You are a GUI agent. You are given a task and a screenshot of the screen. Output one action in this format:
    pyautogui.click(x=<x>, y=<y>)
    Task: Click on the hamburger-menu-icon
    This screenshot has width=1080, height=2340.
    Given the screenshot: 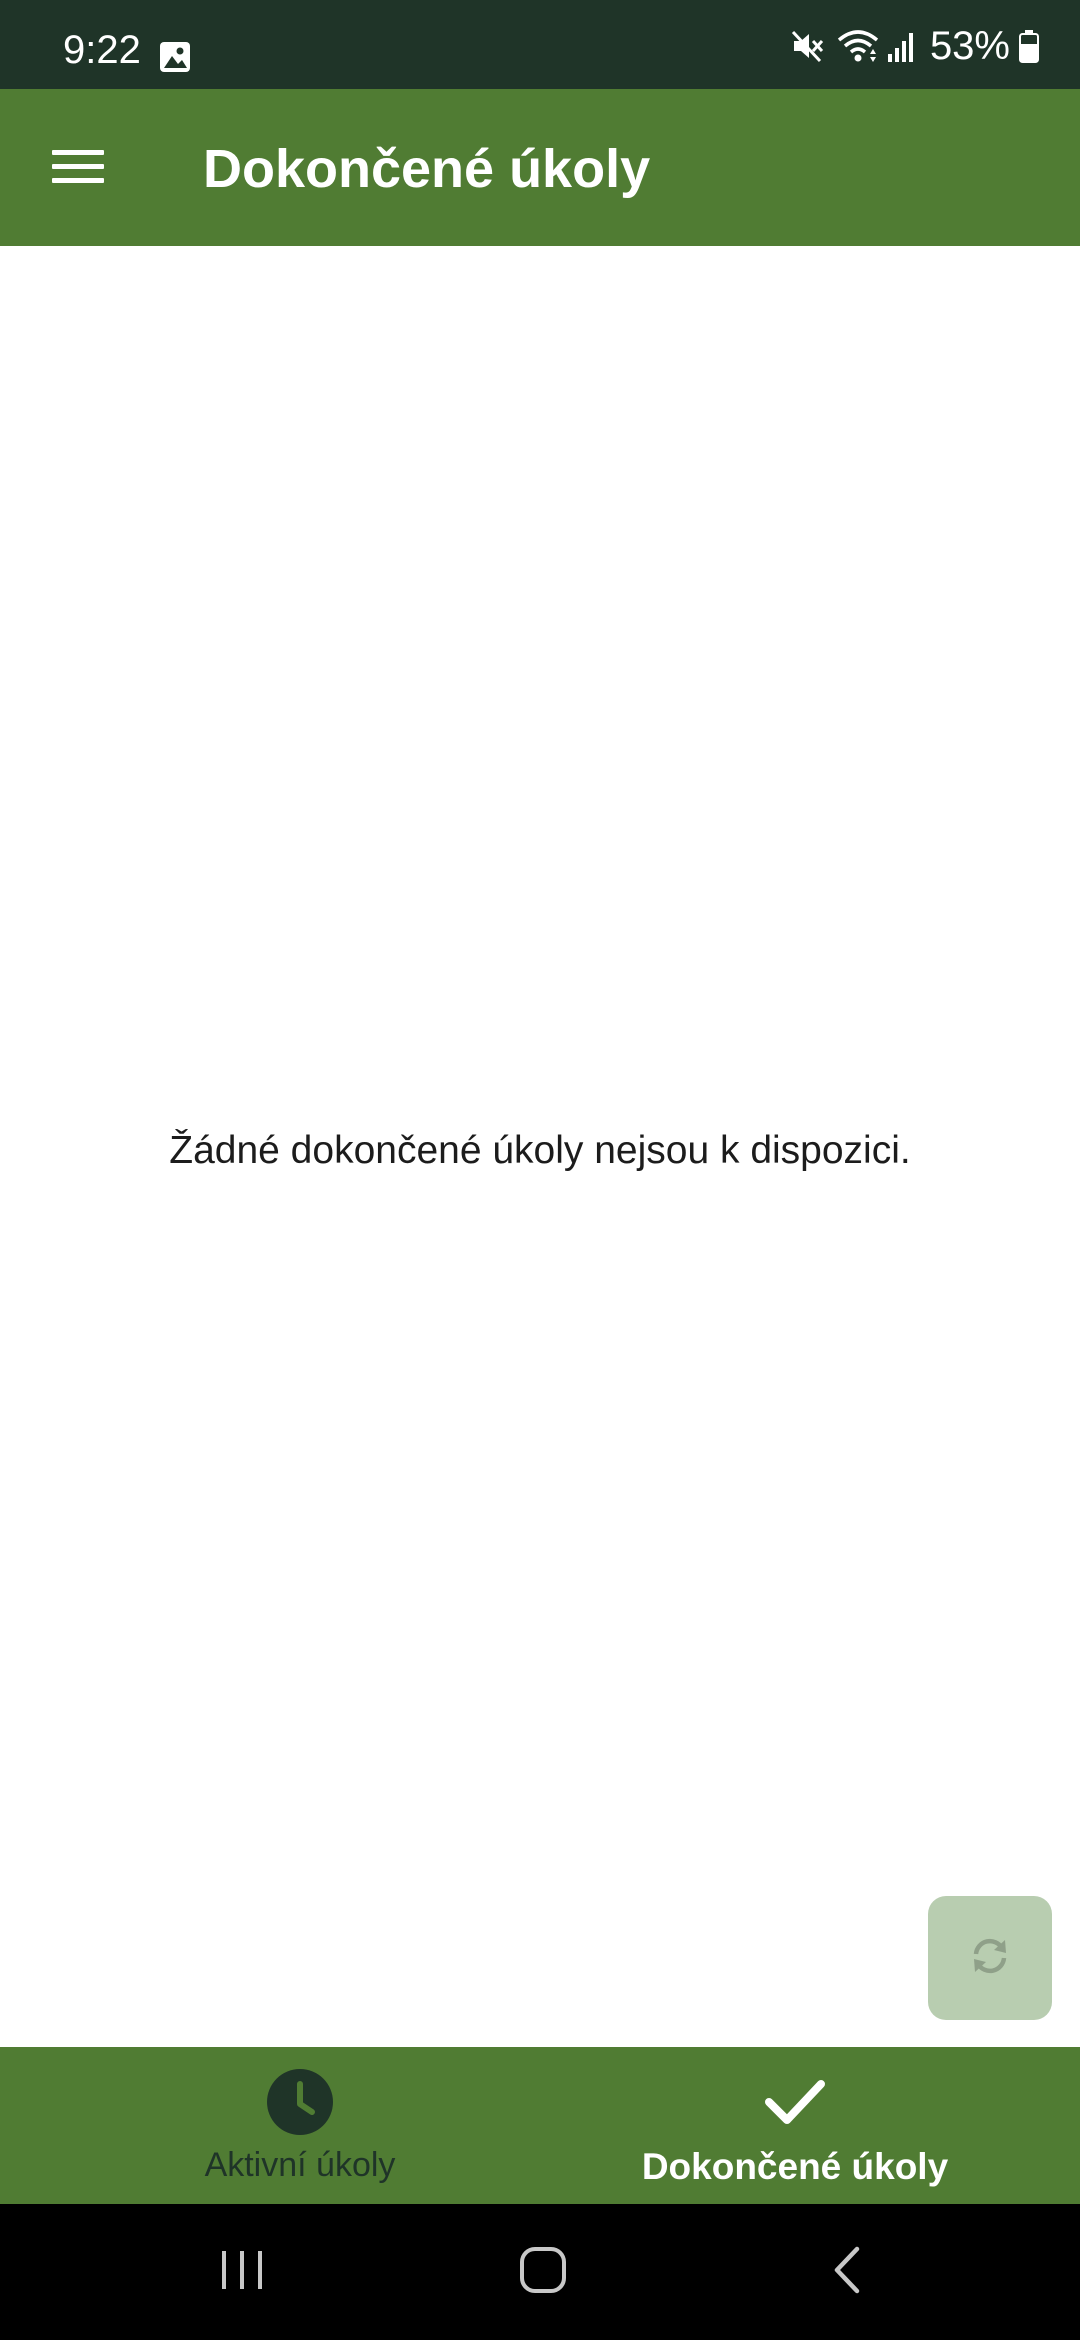 What is the action you would take?
    pyautogui.click(x=78, y=169)
    